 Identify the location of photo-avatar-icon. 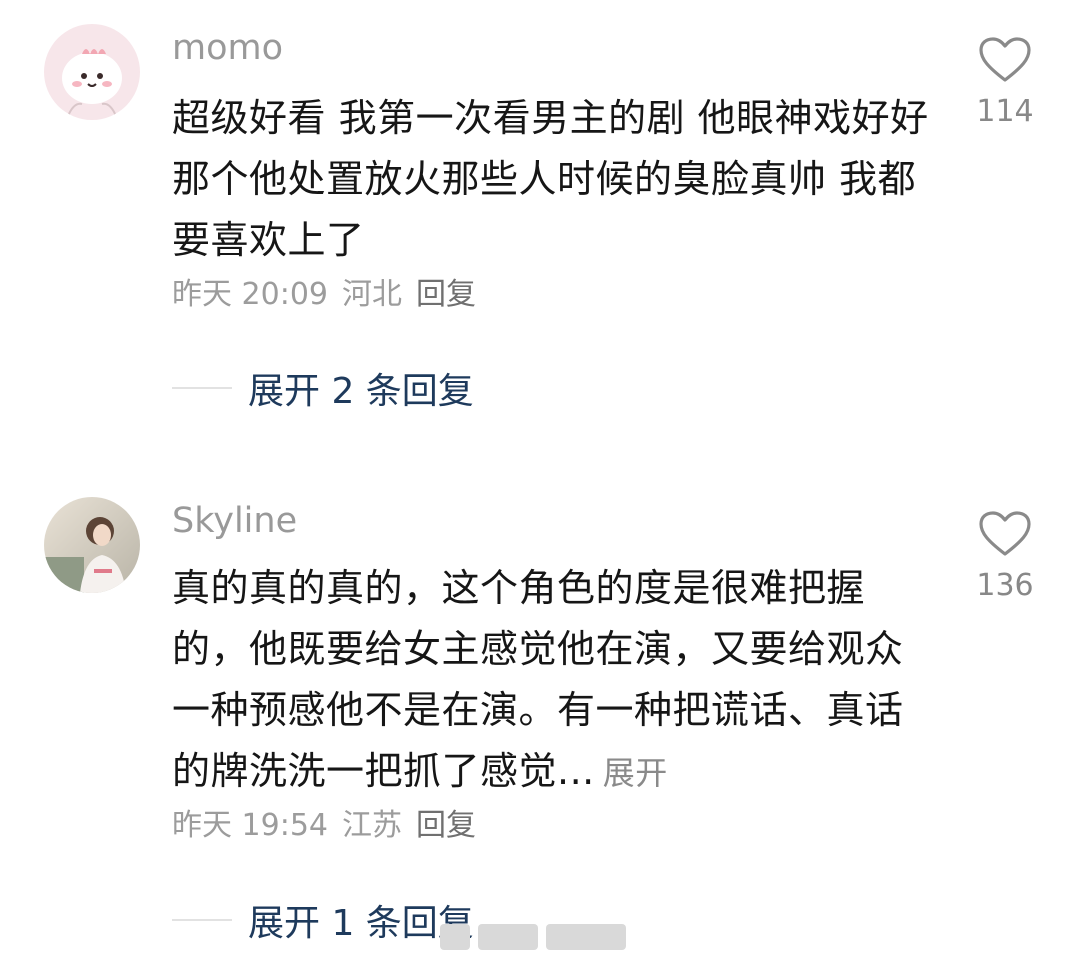
(92, 545).